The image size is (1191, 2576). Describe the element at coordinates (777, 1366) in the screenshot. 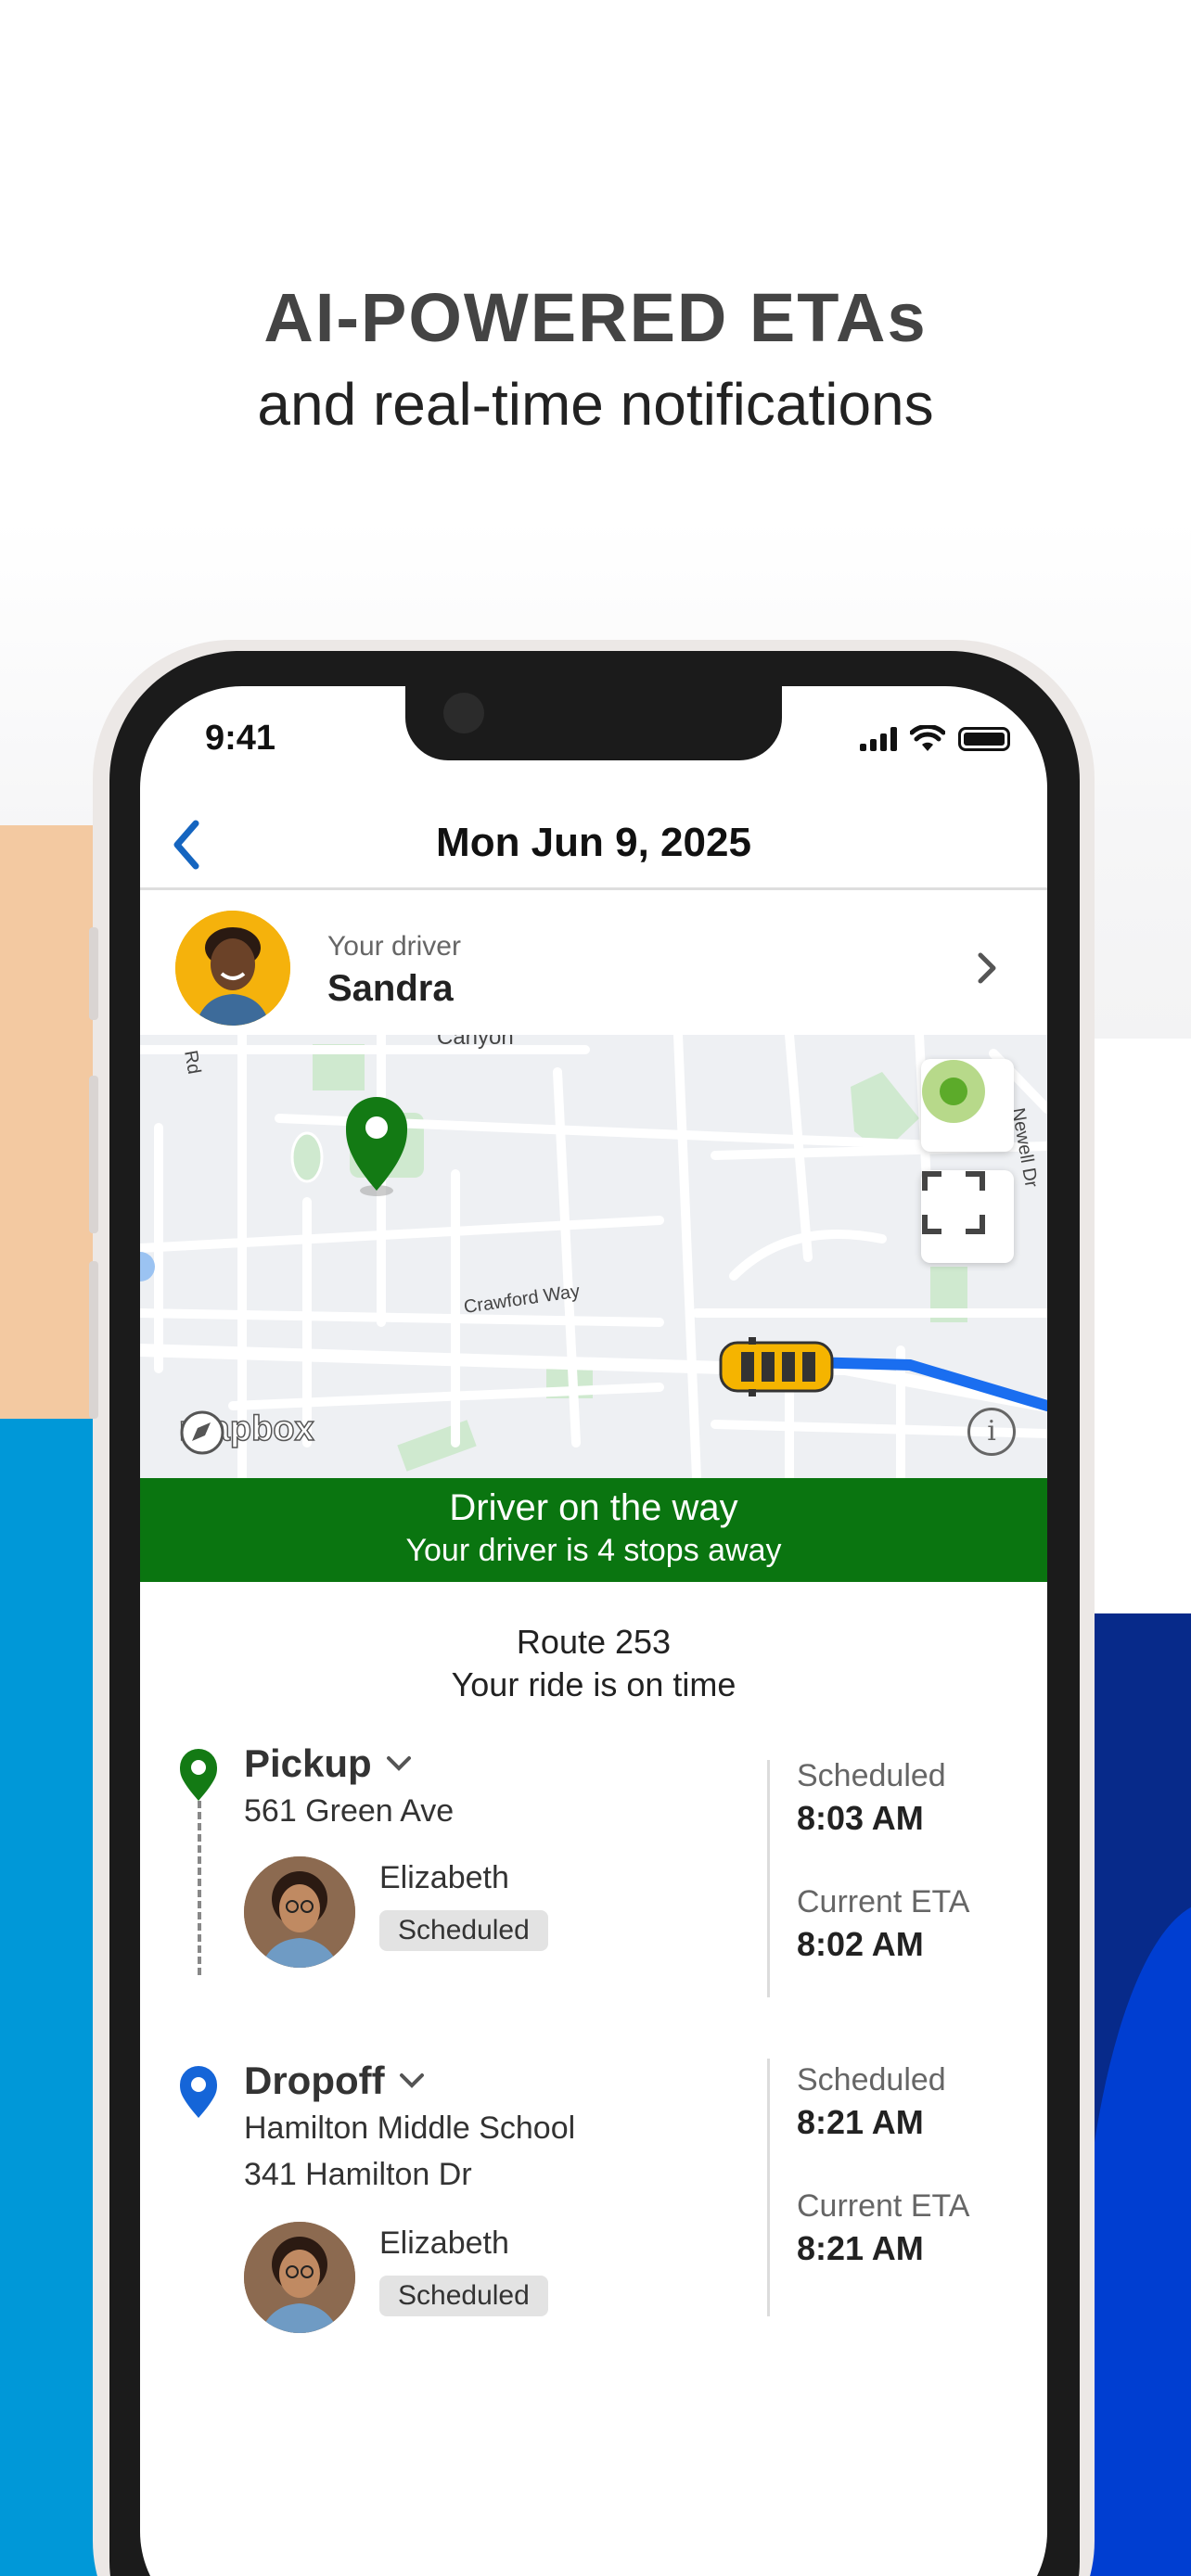

I see `bus-icon` at that location.